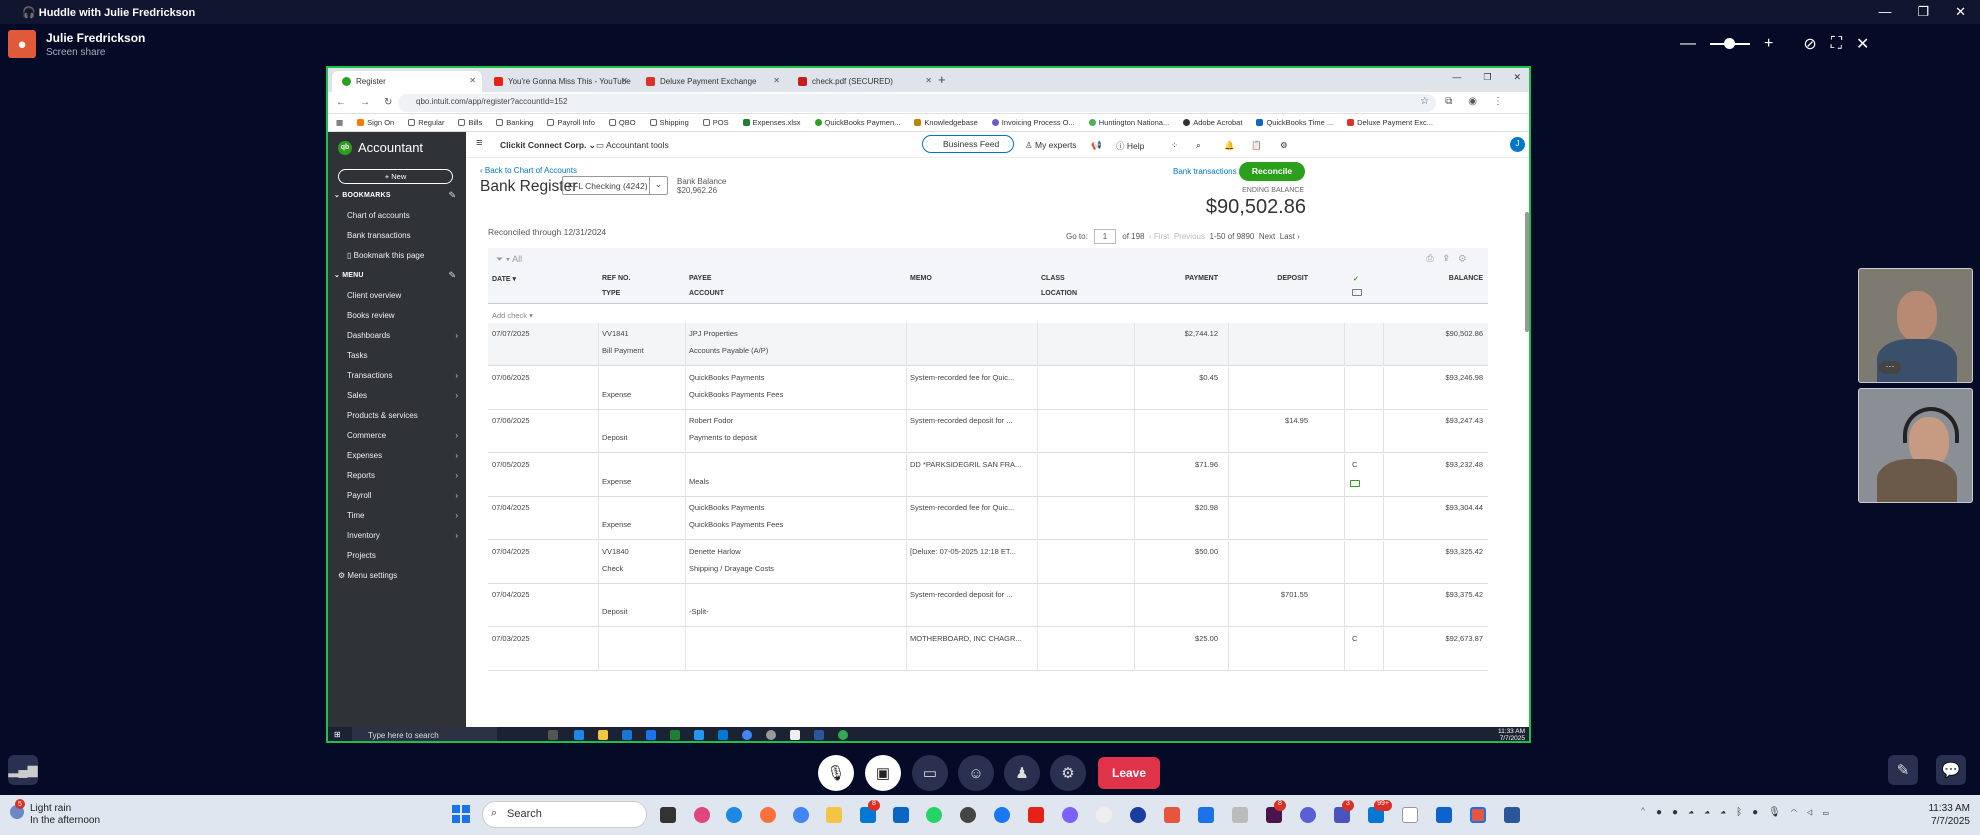 This screenshot has height=835, width=1980. Describe the element at coordinates (1915, 325) in the screenshot. I see `participant-video-1: ···` at that location.